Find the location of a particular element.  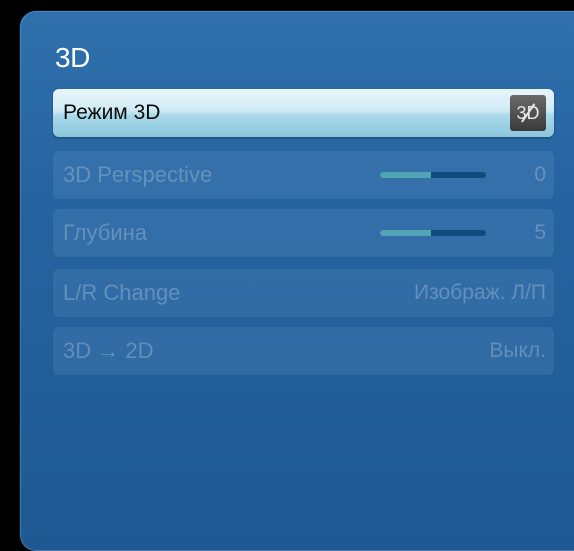

menu-item-depth: Глубина 5 is located at coordinates (303, 233).